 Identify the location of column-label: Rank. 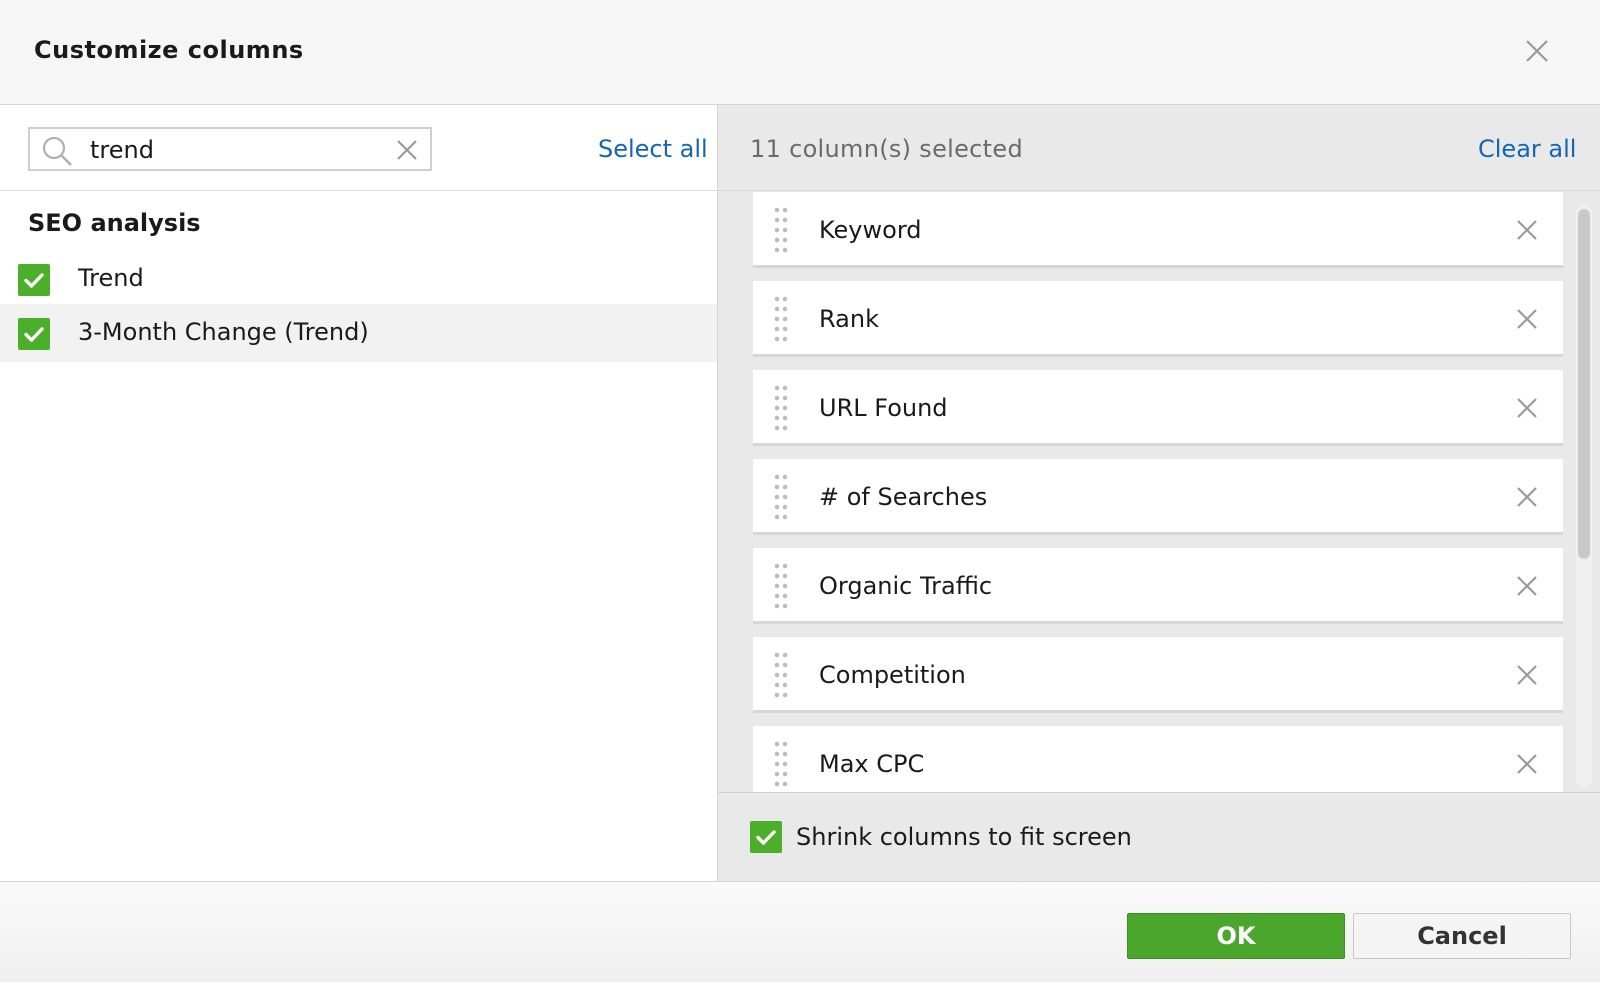
(849, 319).